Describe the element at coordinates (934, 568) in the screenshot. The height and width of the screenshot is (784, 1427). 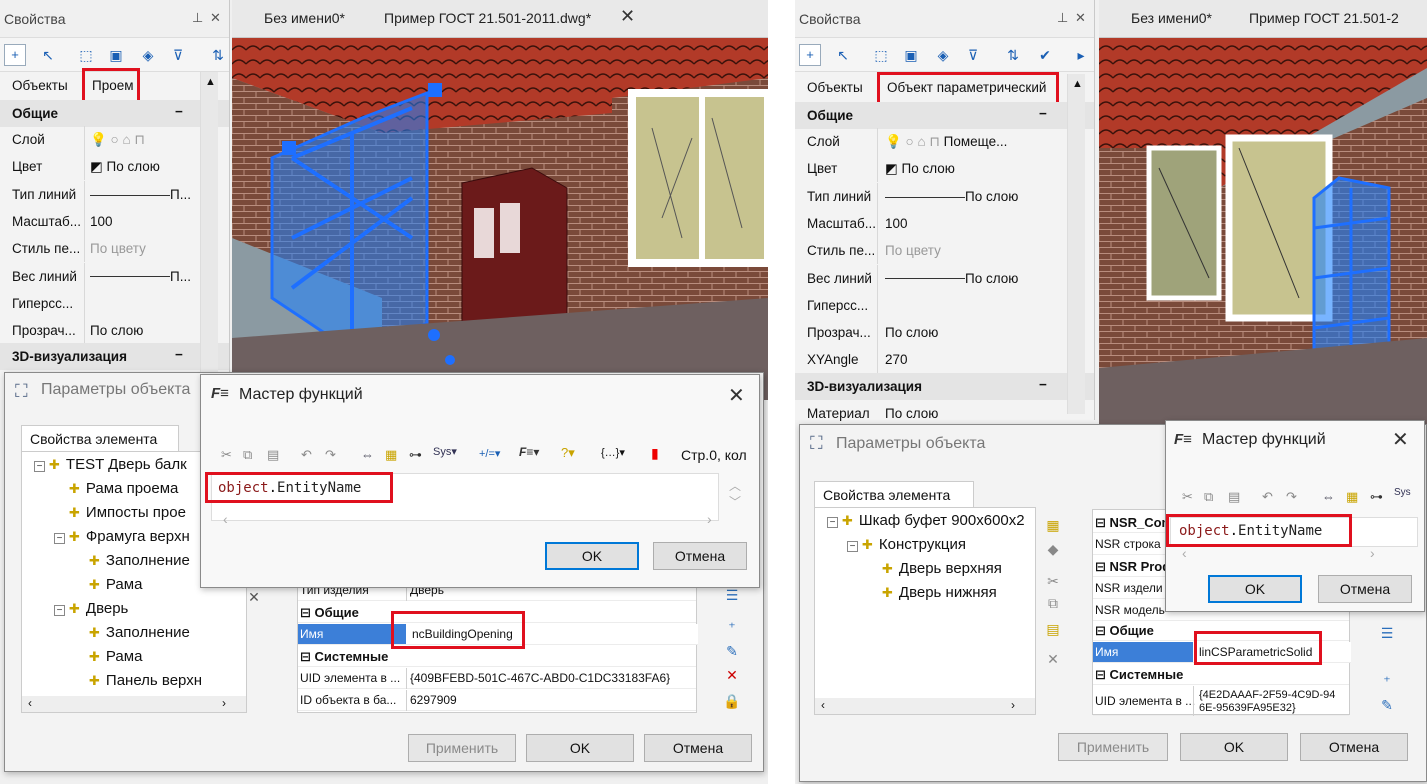
I see `tree-item: ✚ Дверь верхняя` at that location.